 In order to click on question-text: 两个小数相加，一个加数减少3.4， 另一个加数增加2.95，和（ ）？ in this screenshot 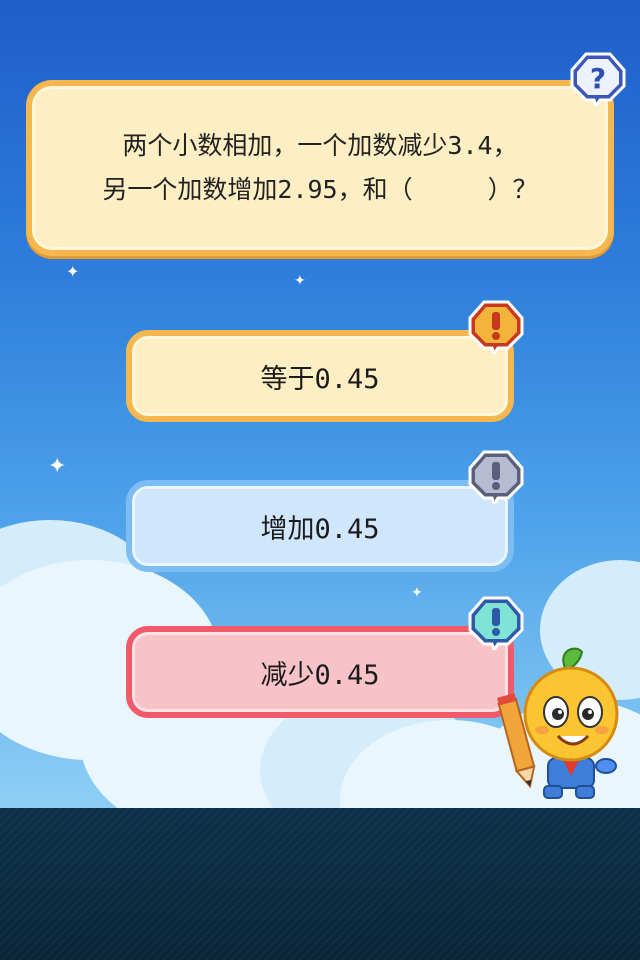, I will do `click(320, 167)`.